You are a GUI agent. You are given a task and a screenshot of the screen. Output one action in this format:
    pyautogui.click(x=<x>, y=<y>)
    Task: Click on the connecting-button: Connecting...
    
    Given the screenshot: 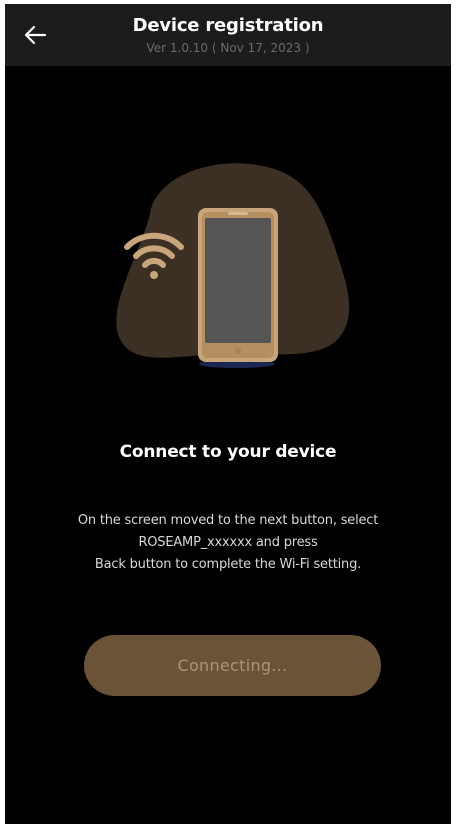 What is the action you would take?
    pyautogui.click(x=232, y=665)
    